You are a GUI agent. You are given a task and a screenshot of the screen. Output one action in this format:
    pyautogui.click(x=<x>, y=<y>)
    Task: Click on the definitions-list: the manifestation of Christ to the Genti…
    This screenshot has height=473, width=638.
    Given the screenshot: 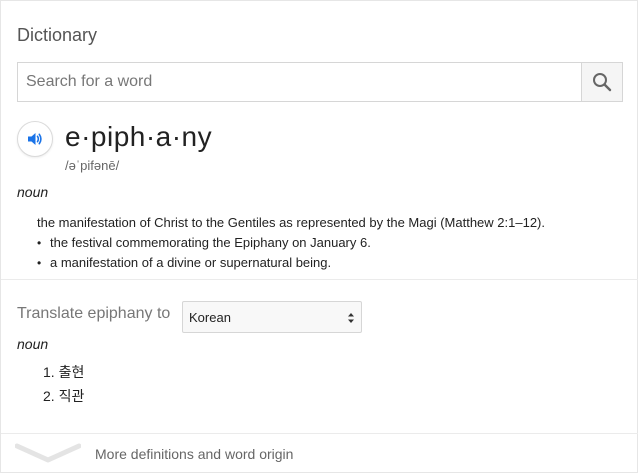 What is the action you would take?
    pyautogui.click(x=291, y=243)
    